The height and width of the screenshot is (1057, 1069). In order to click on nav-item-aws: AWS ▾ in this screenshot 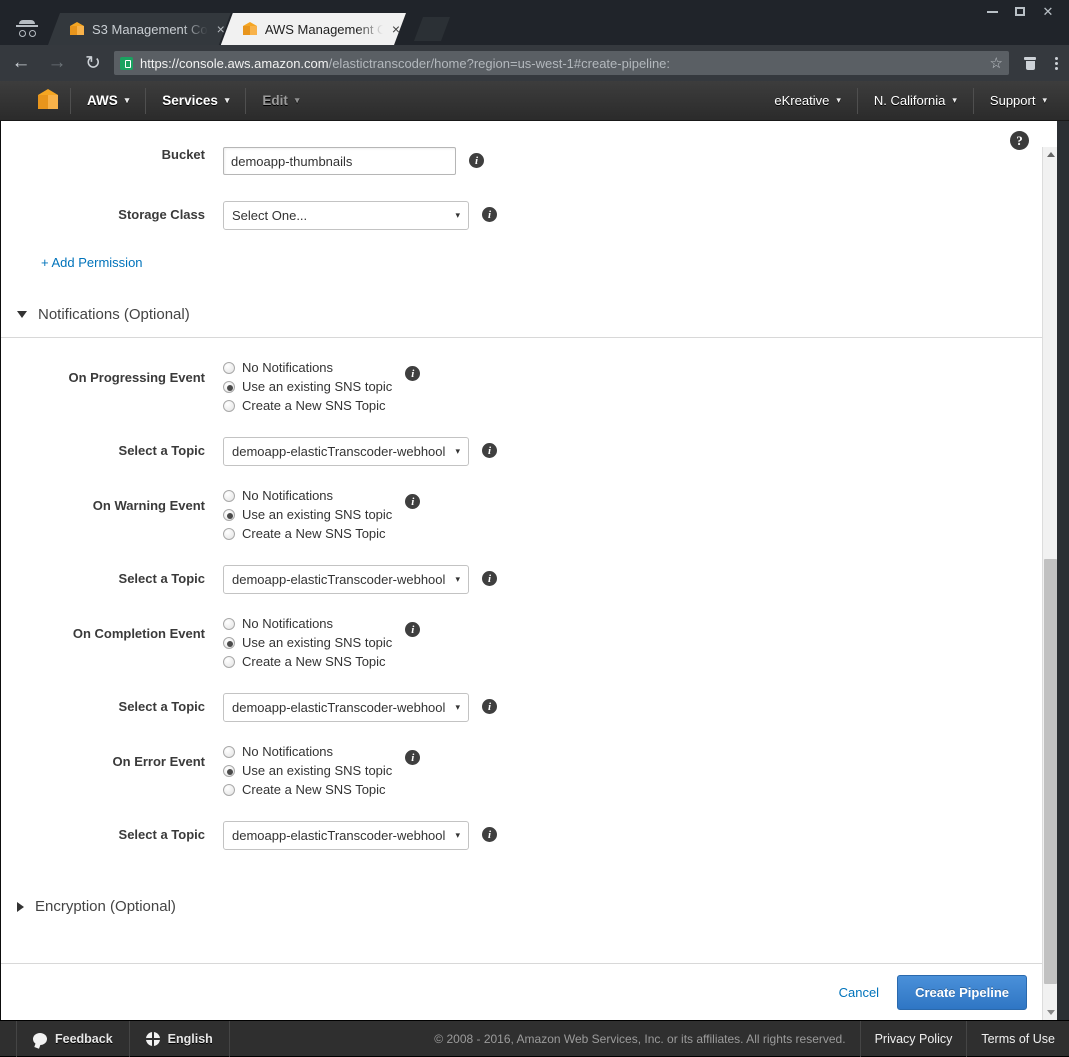, I will do `click(108, 101)`.